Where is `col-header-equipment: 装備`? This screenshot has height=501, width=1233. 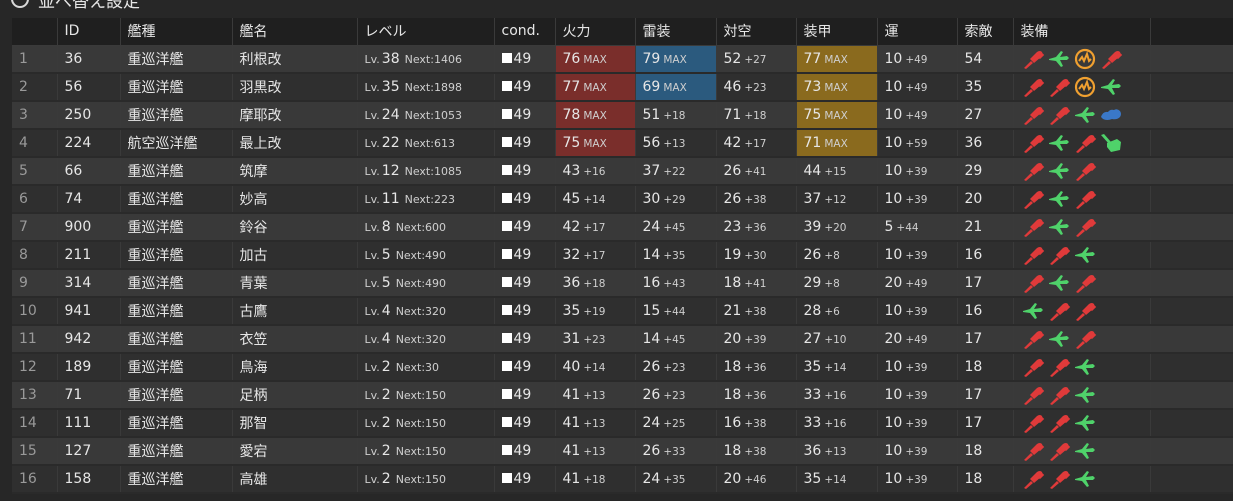 col-header-equipment: 装備 is located at coordinates (1082, 32).